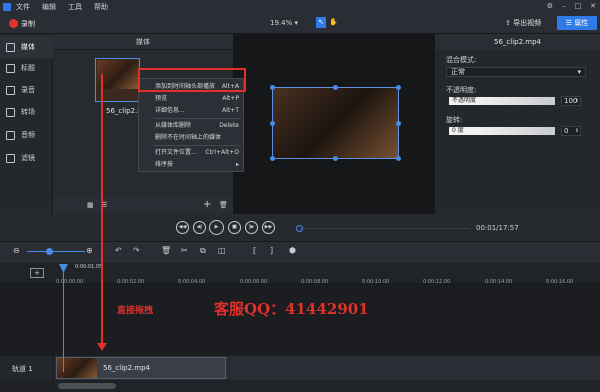  I want to click on playback-progress-handle, so click(299, 228).